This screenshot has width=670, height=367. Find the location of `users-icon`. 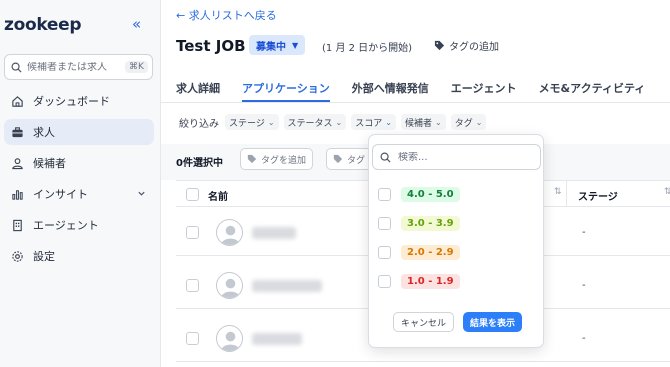

users-icon is located at coordinates (17, 163).